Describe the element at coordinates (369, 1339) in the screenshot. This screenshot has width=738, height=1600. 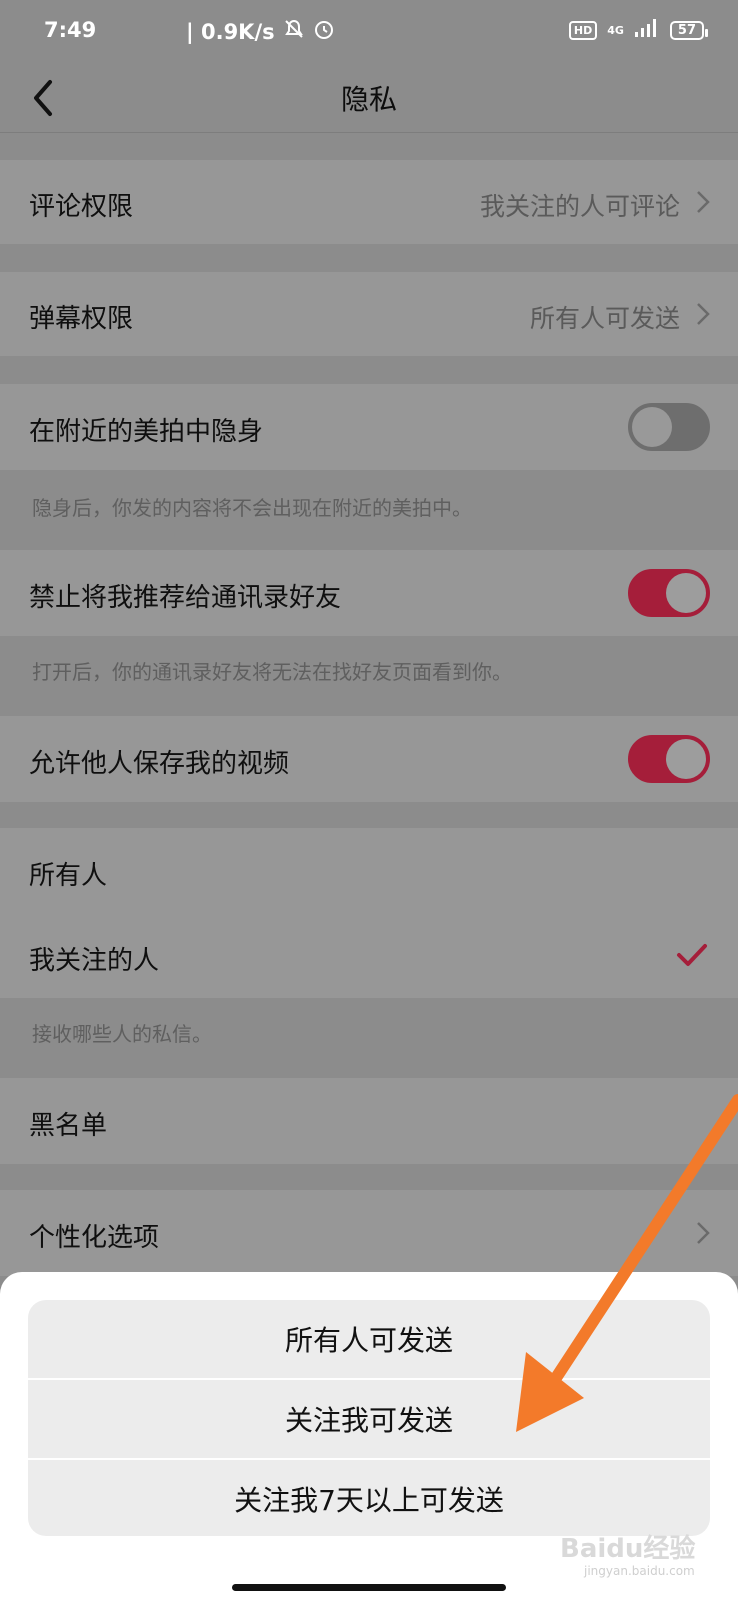
I see `option-everyone: 所有人可发送` at that location.